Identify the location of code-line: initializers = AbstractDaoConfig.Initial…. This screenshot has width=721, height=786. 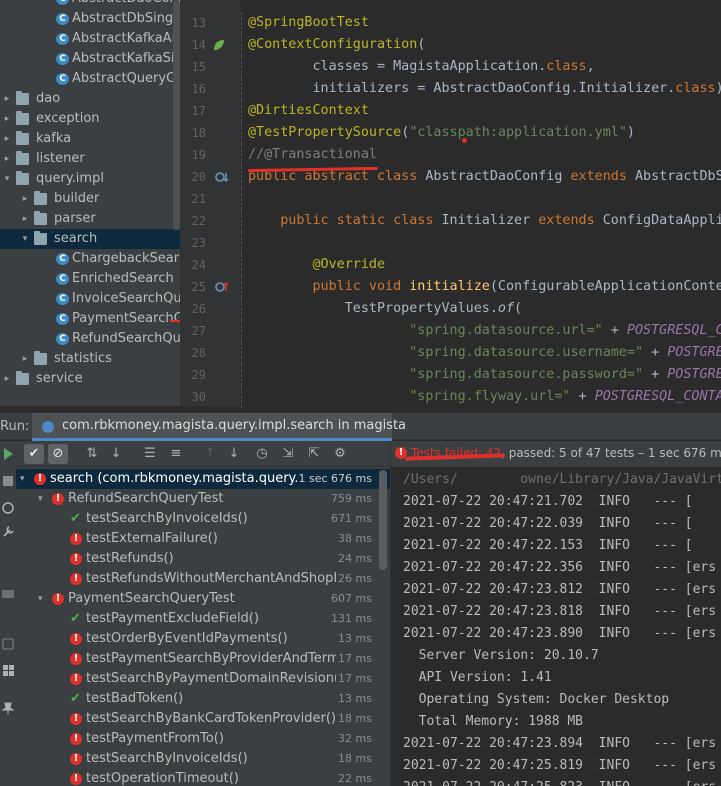
(484, 89).